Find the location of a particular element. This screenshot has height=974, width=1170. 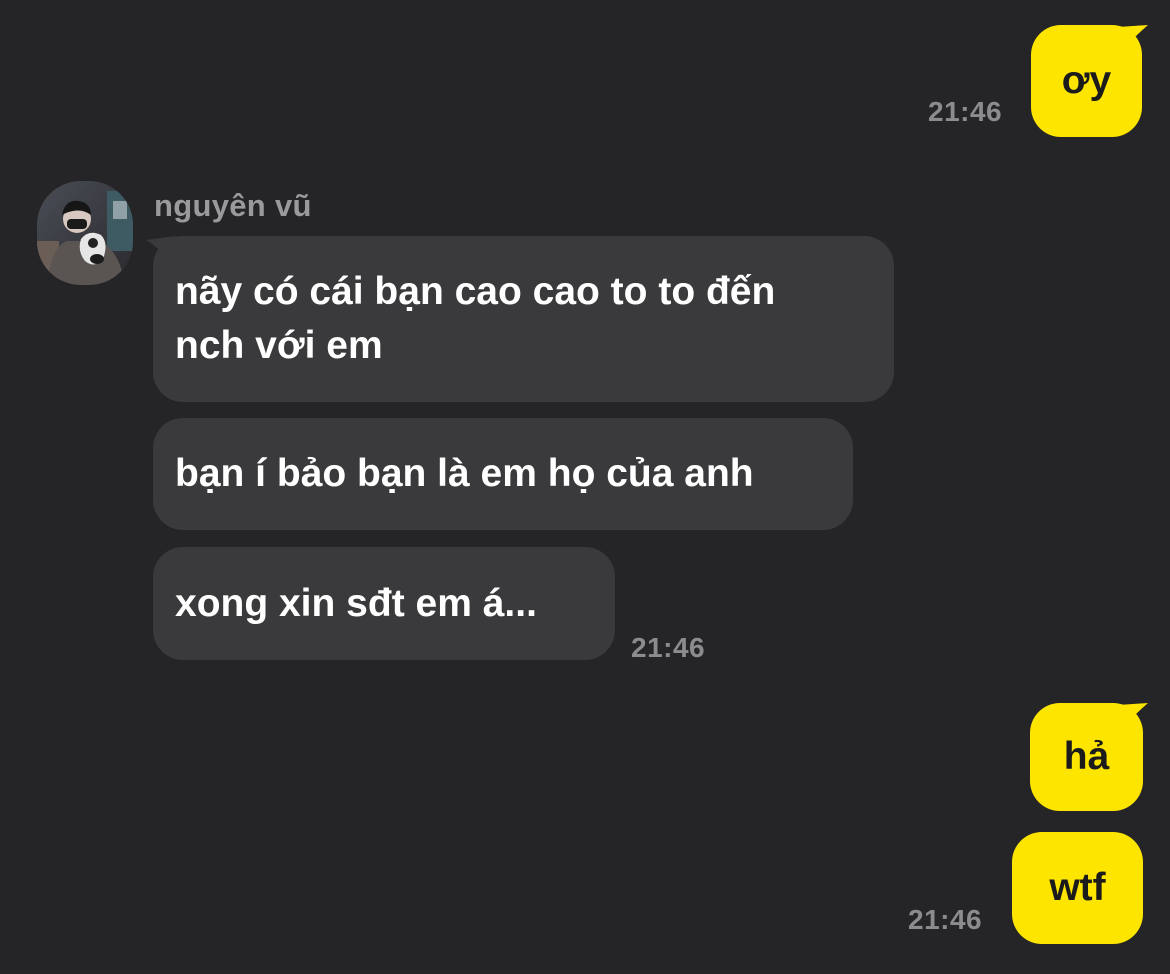

contact-avatar is located at coordinates (85, 233).